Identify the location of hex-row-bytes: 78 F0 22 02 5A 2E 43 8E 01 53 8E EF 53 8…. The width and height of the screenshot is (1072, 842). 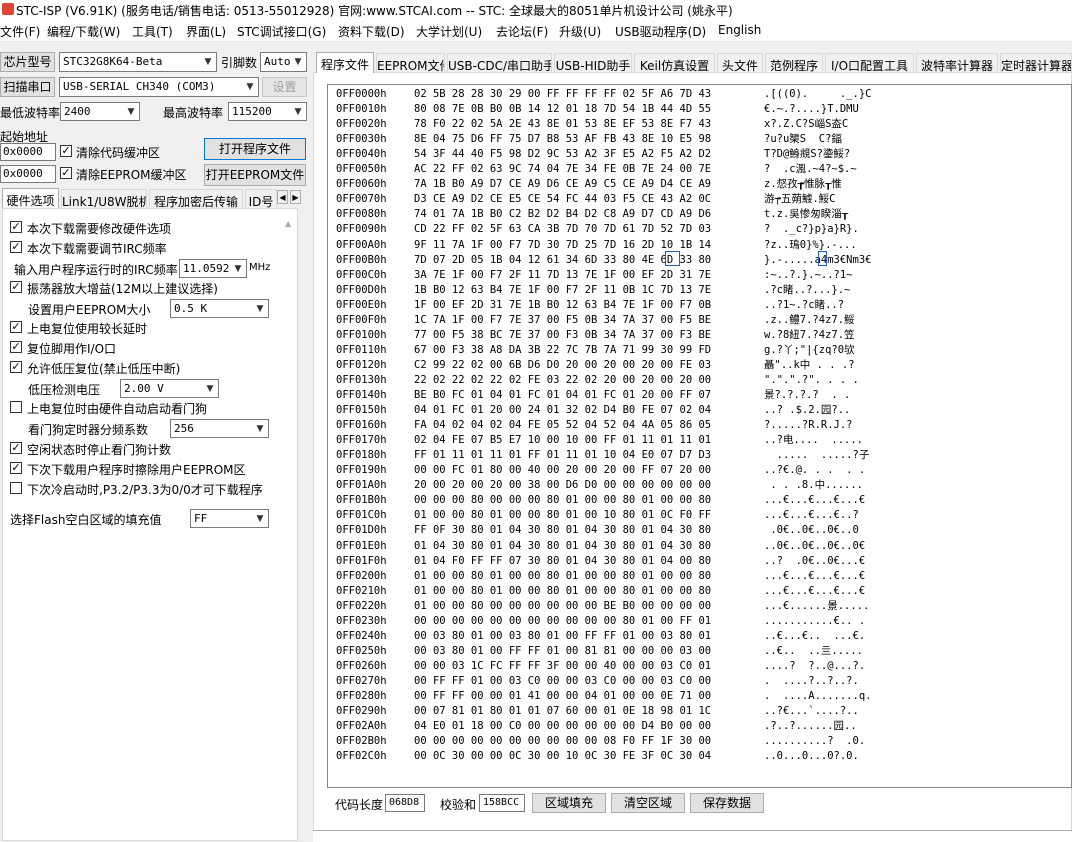
(562, 124).